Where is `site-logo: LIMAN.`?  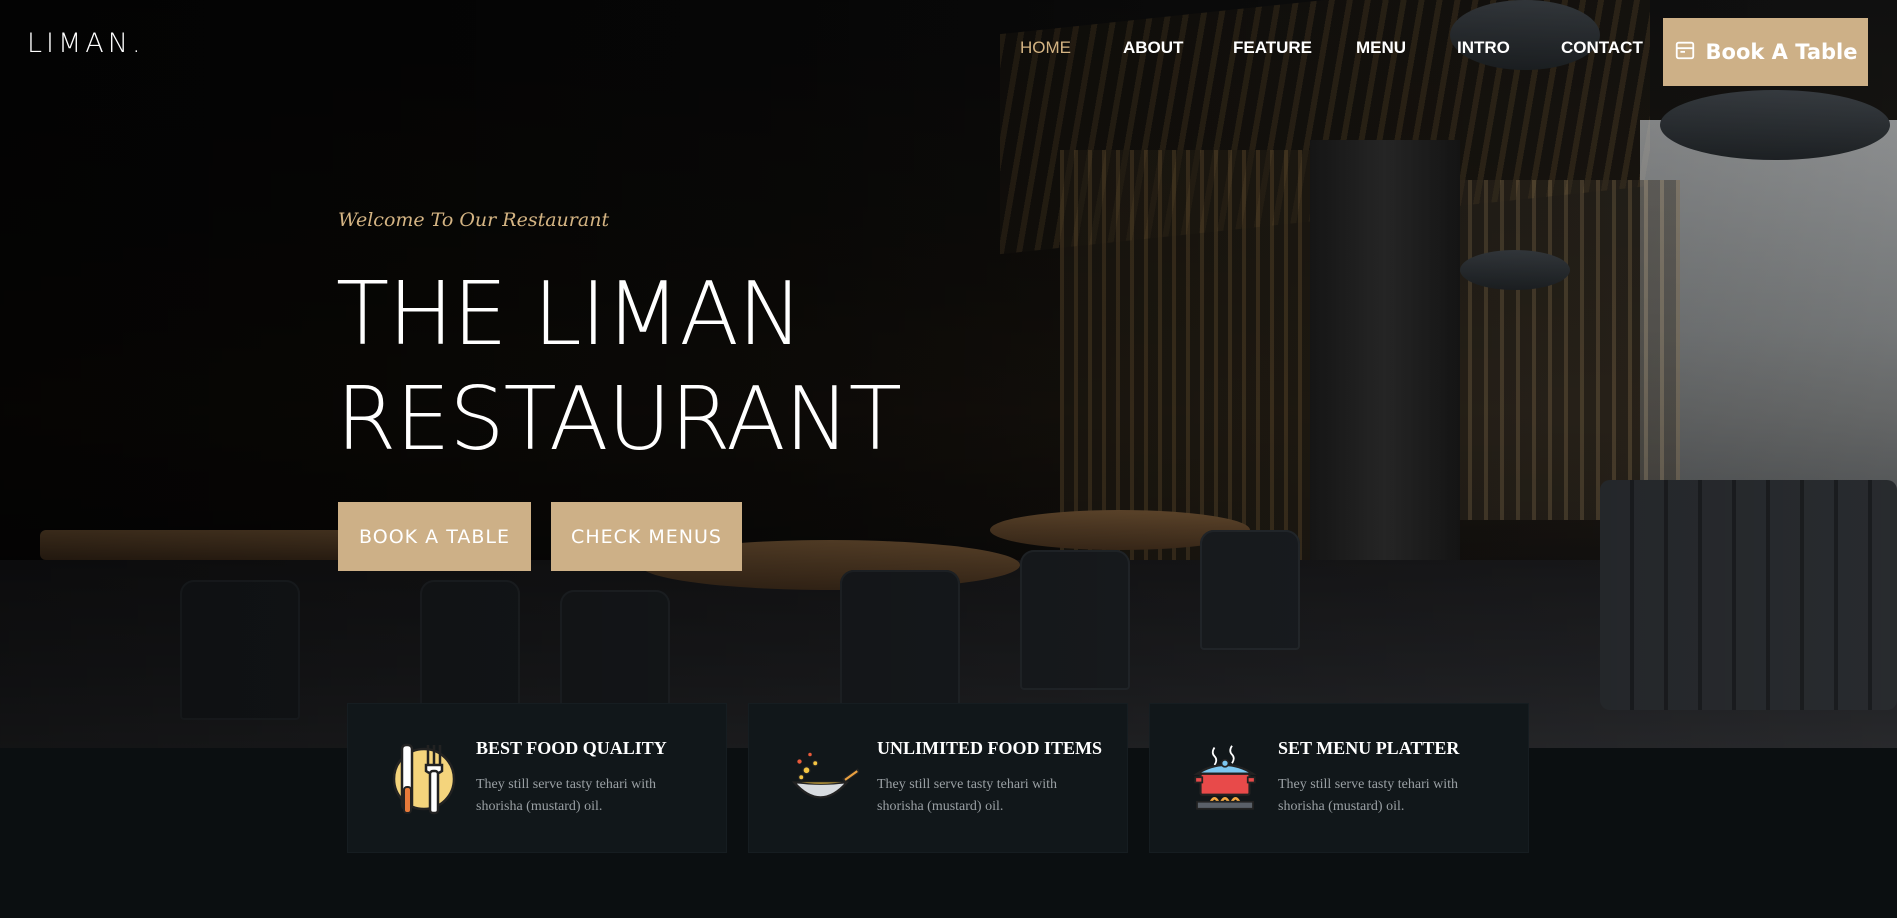
site-logo: LIMAN. is located at coordinates (86, 43).